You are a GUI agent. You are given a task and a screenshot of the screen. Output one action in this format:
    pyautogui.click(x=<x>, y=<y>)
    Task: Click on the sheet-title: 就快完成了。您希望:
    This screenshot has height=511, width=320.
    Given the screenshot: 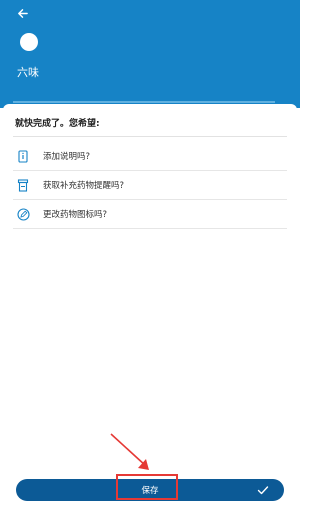 What is the action you would take?
    pyautogui.click(x=57, y=124)
    